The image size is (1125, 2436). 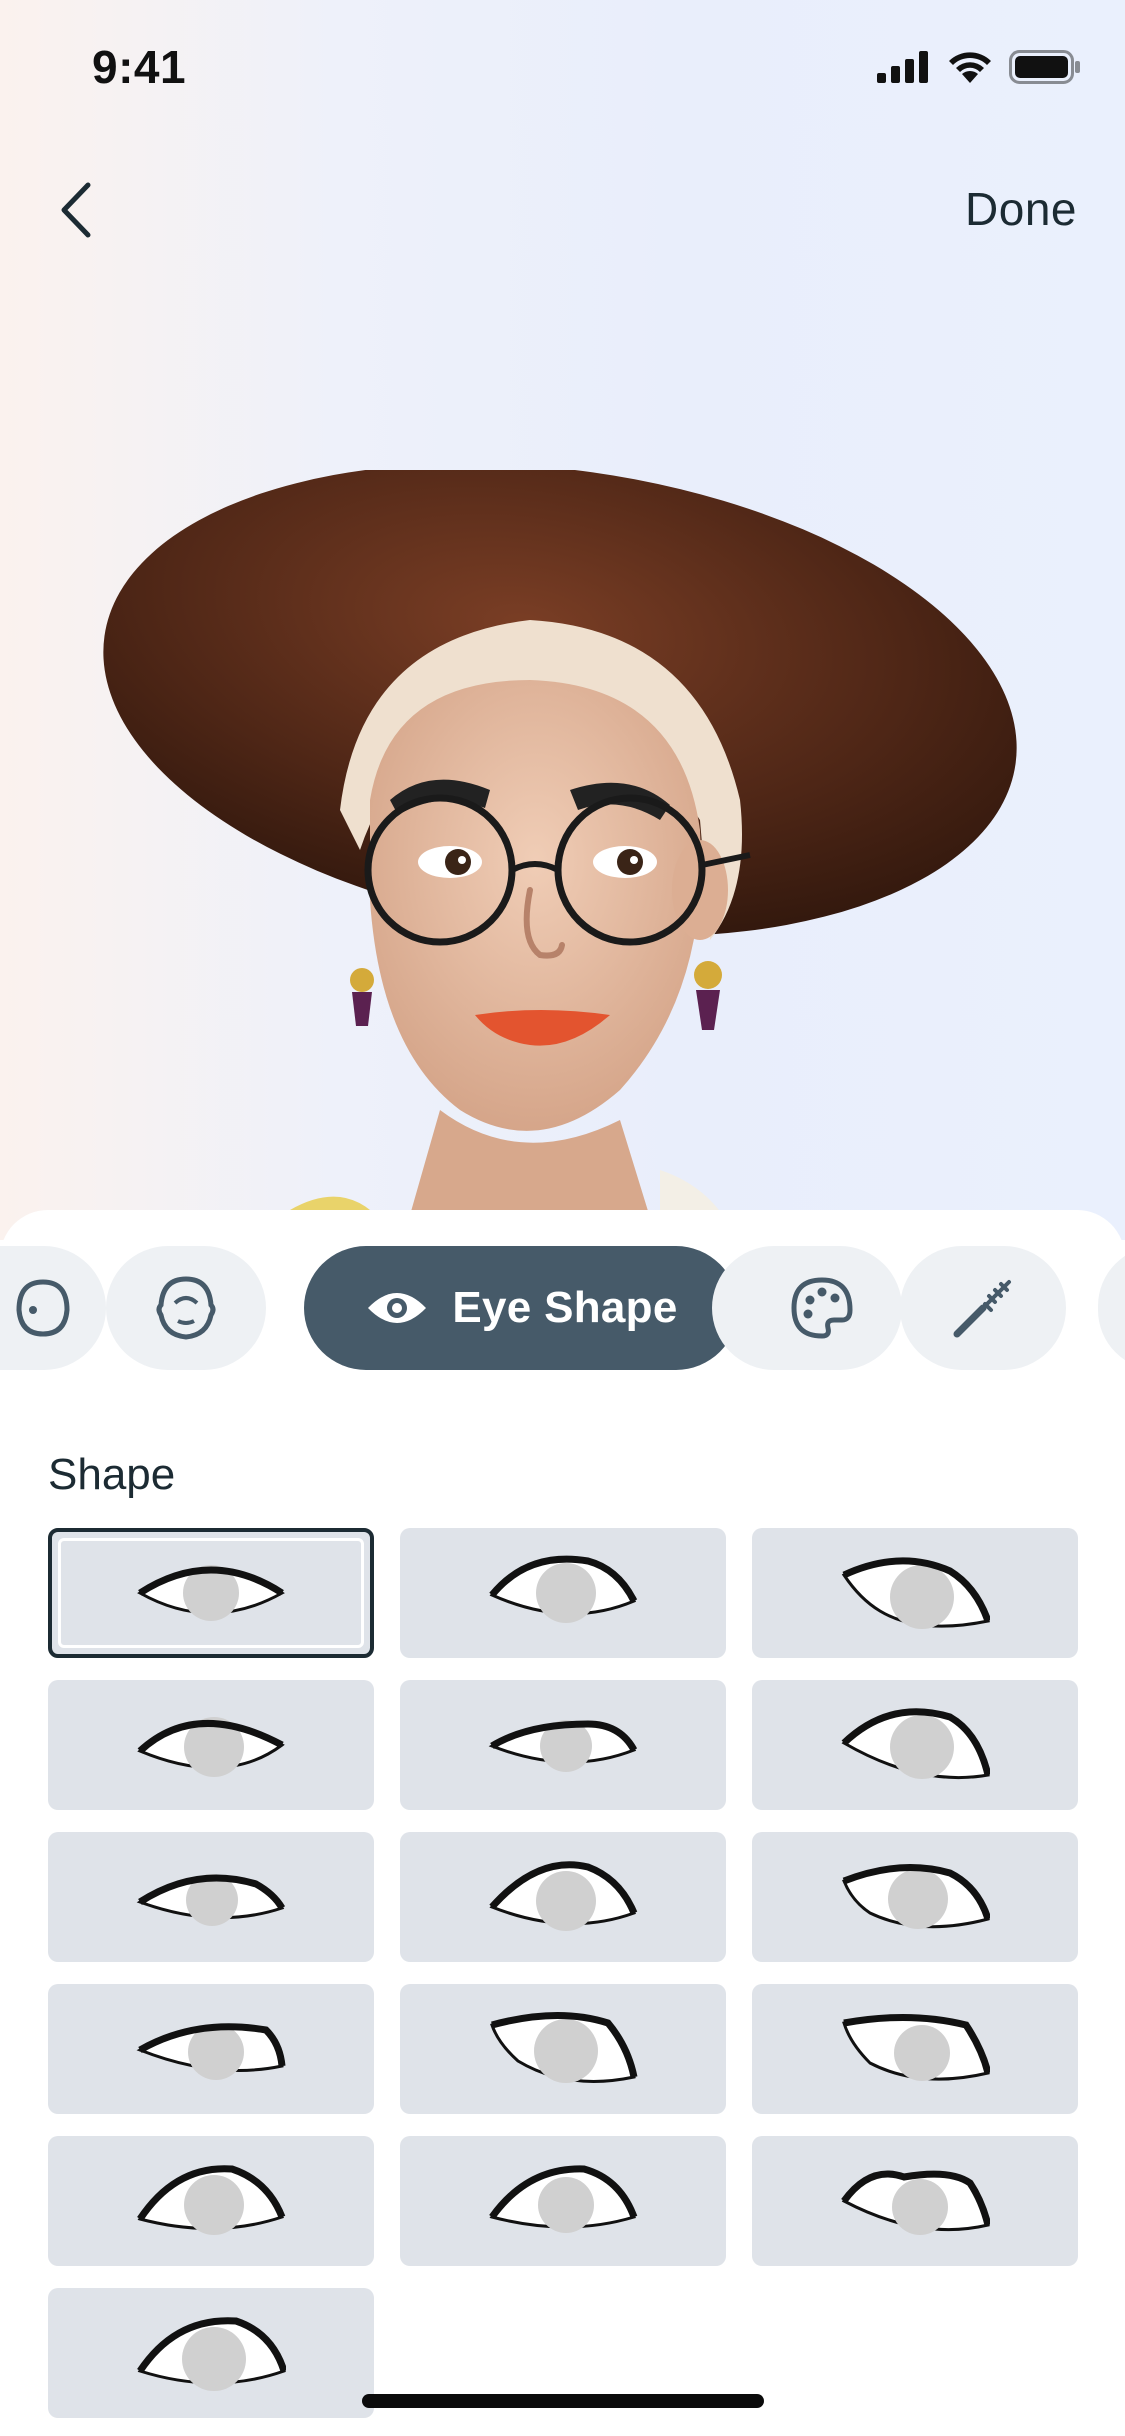 I want to click on eye-shape-1-icon, so click(x=211, y=1593).